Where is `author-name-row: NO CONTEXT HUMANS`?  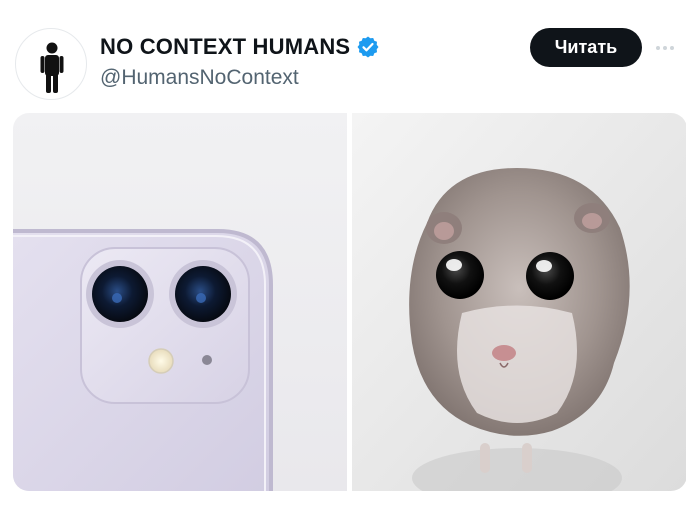
author-name-row: NO CONTEXT HUMANS is located at coordinates (240, 47).